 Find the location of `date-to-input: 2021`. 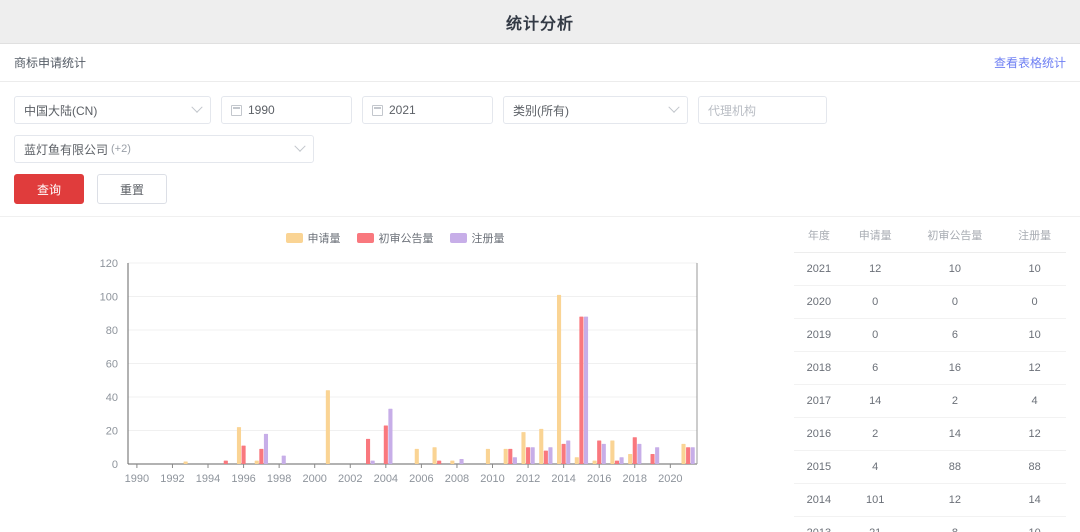

date-to-input: 2021 is located at coordinates (427, 110).